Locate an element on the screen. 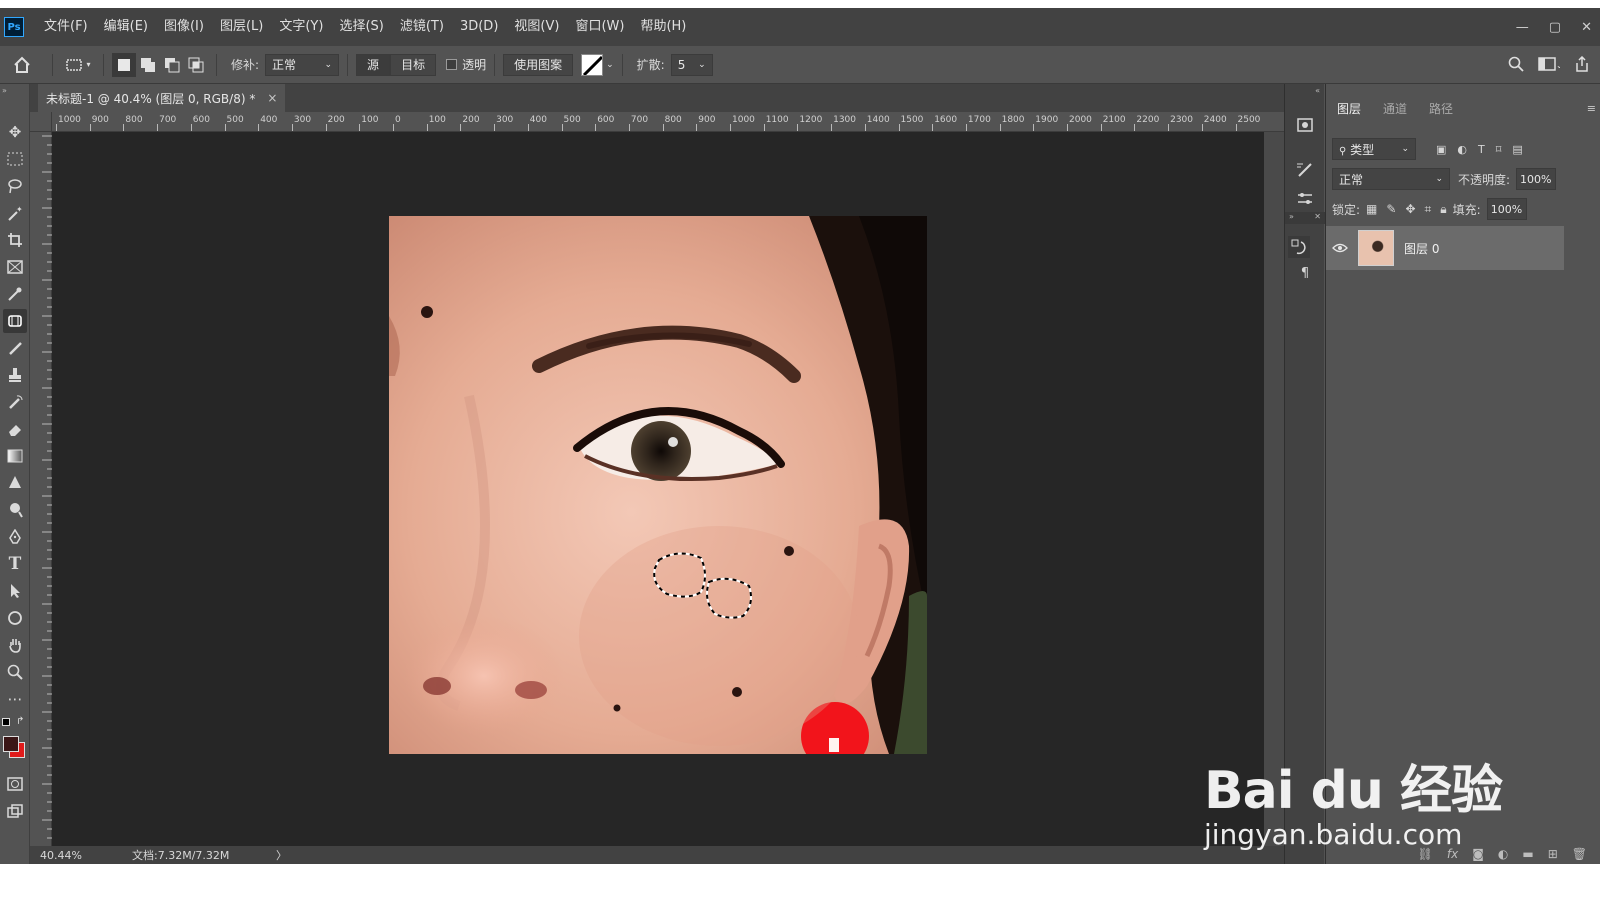 The height and width of the screenshot is (900, 1600). pixel-filter-icon: ▣ is located at coordinates (1441, 149).